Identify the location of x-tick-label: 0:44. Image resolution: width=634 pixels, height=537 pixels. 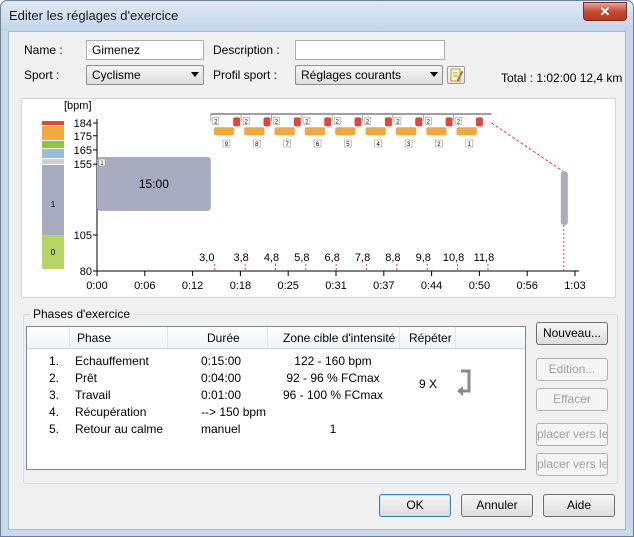
(431, 286).